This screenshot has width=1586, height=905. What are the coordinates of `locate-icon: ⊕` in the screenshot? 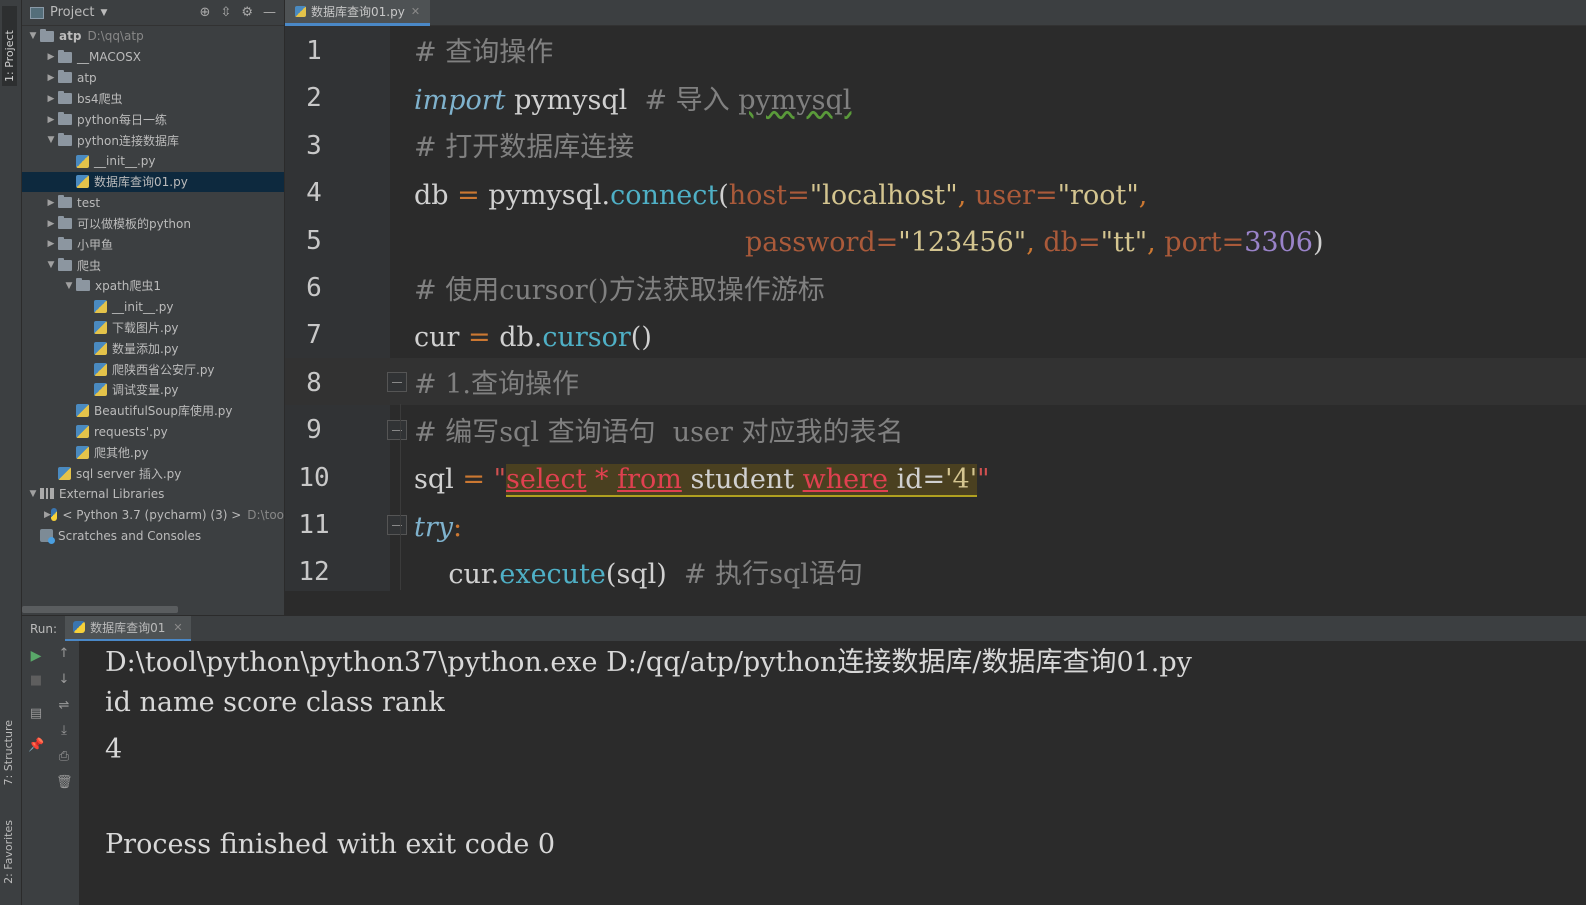 It's located at (205, 12).